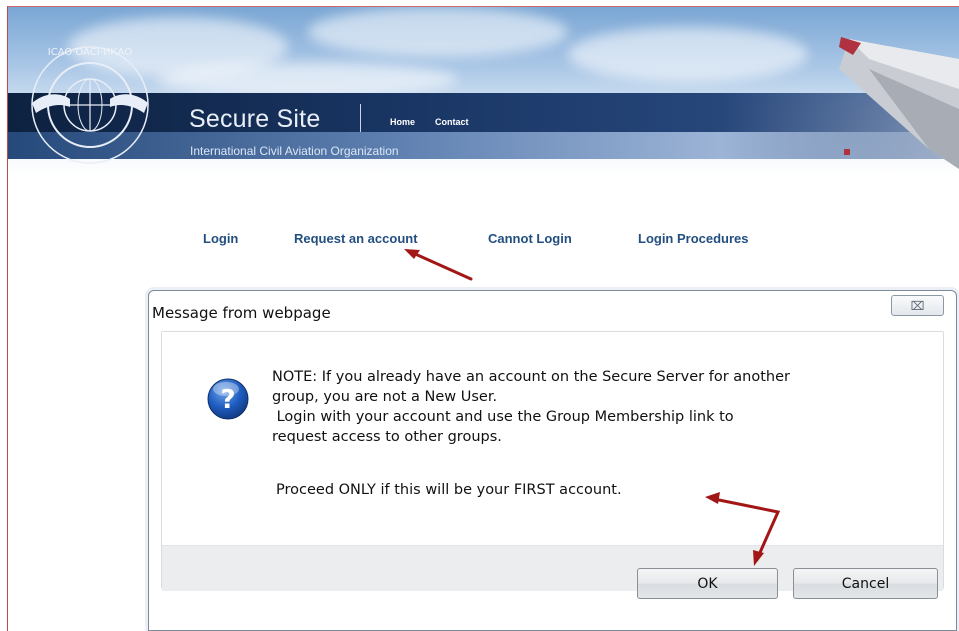 Image resolution: width=959 pixels, height=631 pixels. Describe the element at coordinates (241, 313) in the screenshot. I see `dialog-title: Message from webpage` at that location.